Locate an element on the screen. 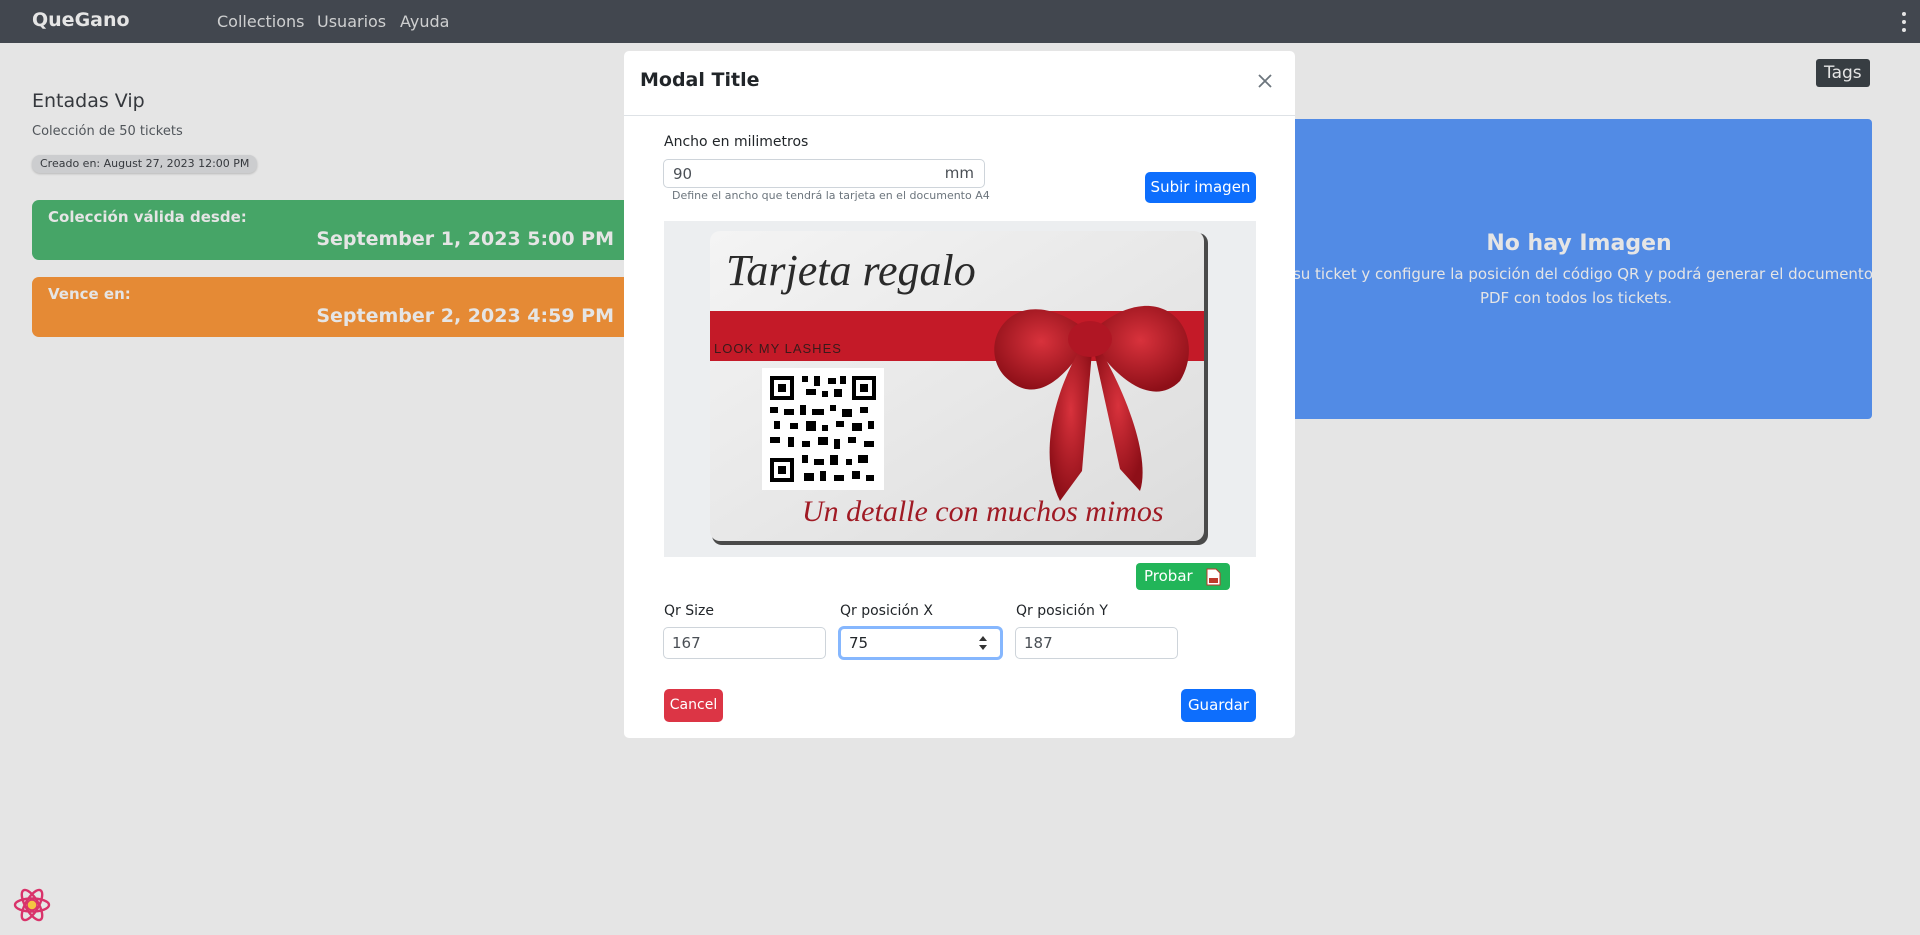  ticket-heading: Tarjeta regalo is located at coordinates (851, 270).